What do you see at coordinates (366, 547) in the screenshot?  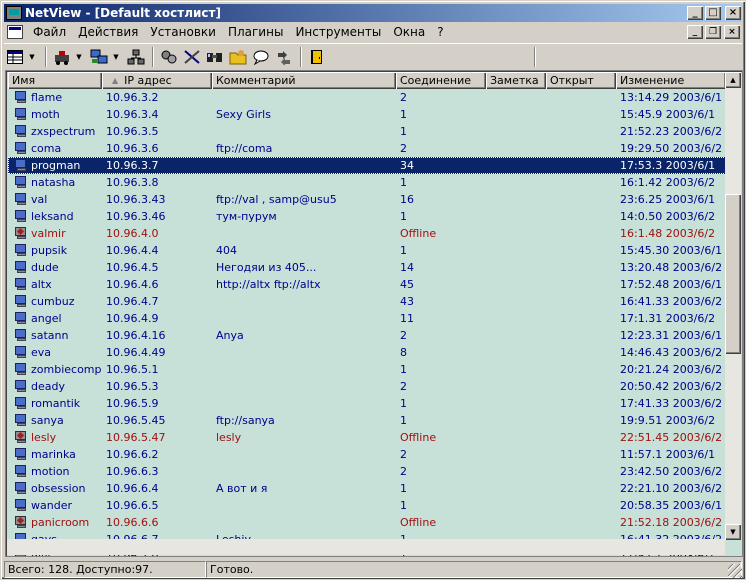 I see `horizontal-scrollbar` at bounding box center [366, 547].